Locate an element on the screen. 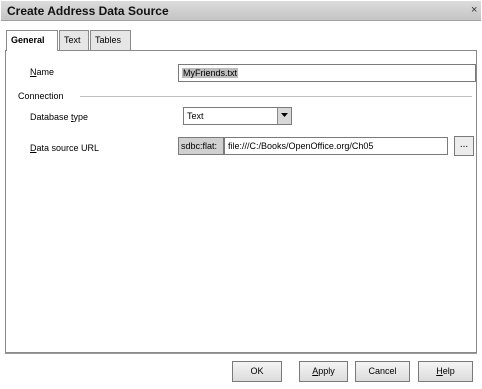 The height and width of the screenshot is (389, 482). data-source-url-label: Data source URL is located at coordinates (65, 148).